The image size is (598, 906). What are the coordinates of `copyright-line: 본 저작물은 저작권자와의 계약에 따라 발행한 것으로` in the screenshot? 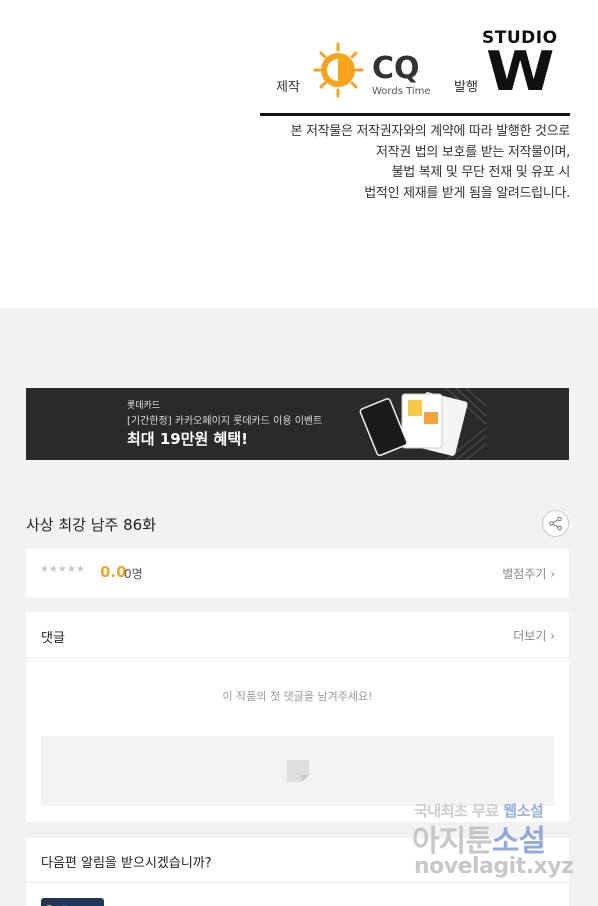 It's located at (430, 131).